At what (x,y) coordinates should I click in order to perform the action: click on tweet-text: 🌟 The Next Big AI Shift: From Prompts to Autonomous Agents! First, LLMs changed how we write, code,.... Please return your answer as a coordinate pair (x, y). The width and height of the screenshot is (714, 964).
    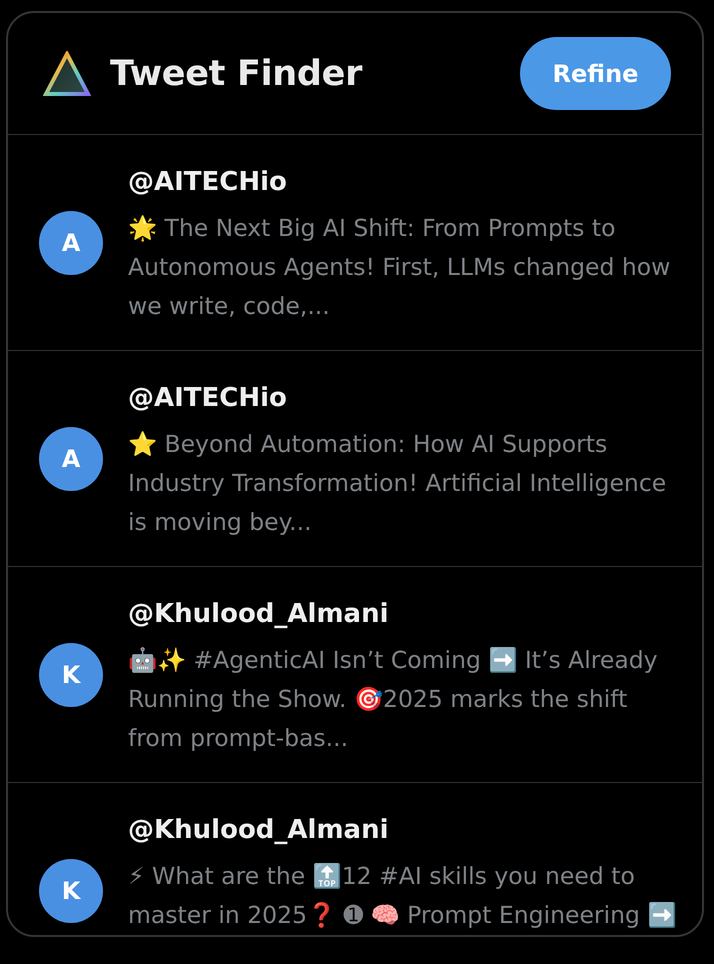
    Looking at the image, I should click on (400, 267).